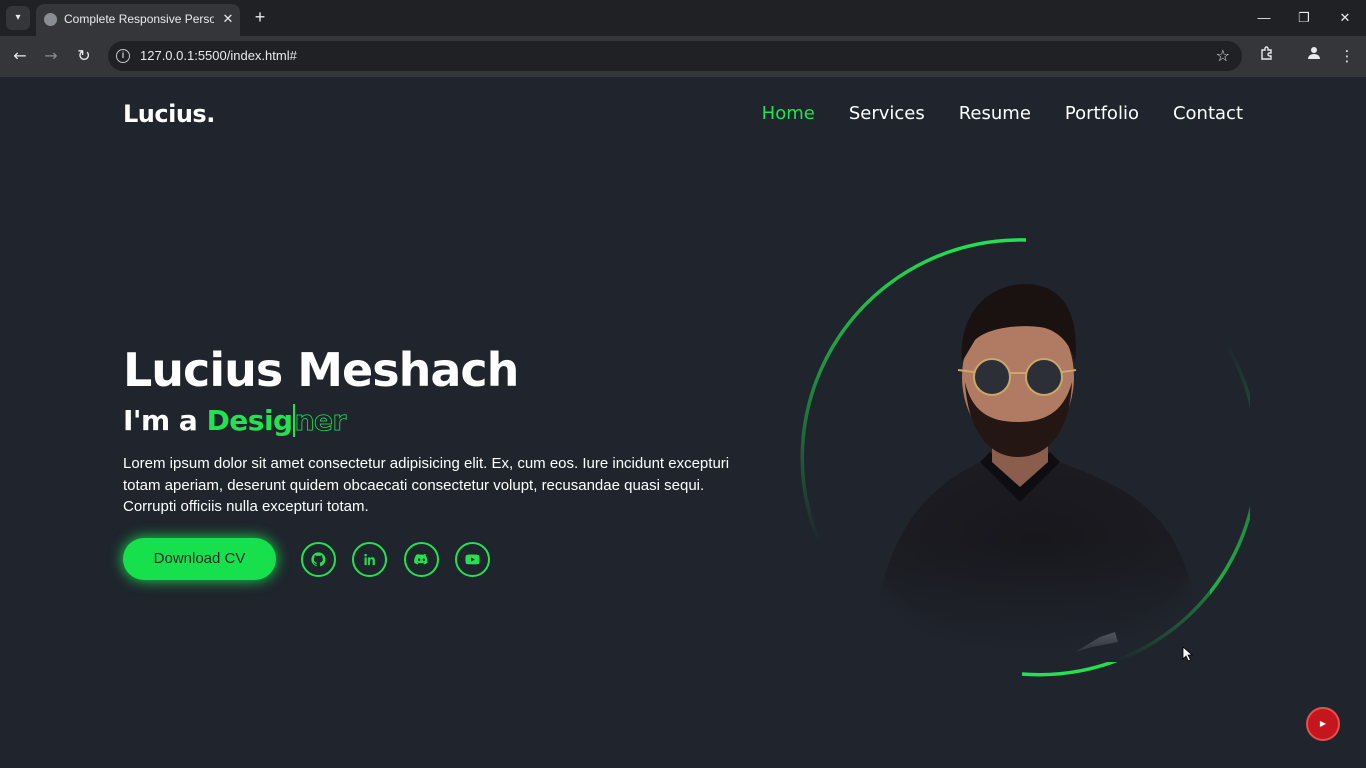  I want to click on tab-close-icon: ✕, so click(228, 19).